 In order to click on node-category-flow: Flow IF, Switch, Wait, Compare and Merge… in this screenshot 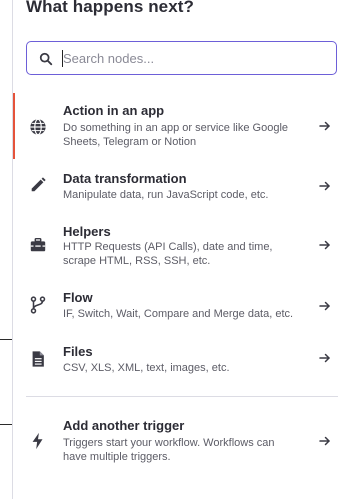, I will do `click(177, 309)`.